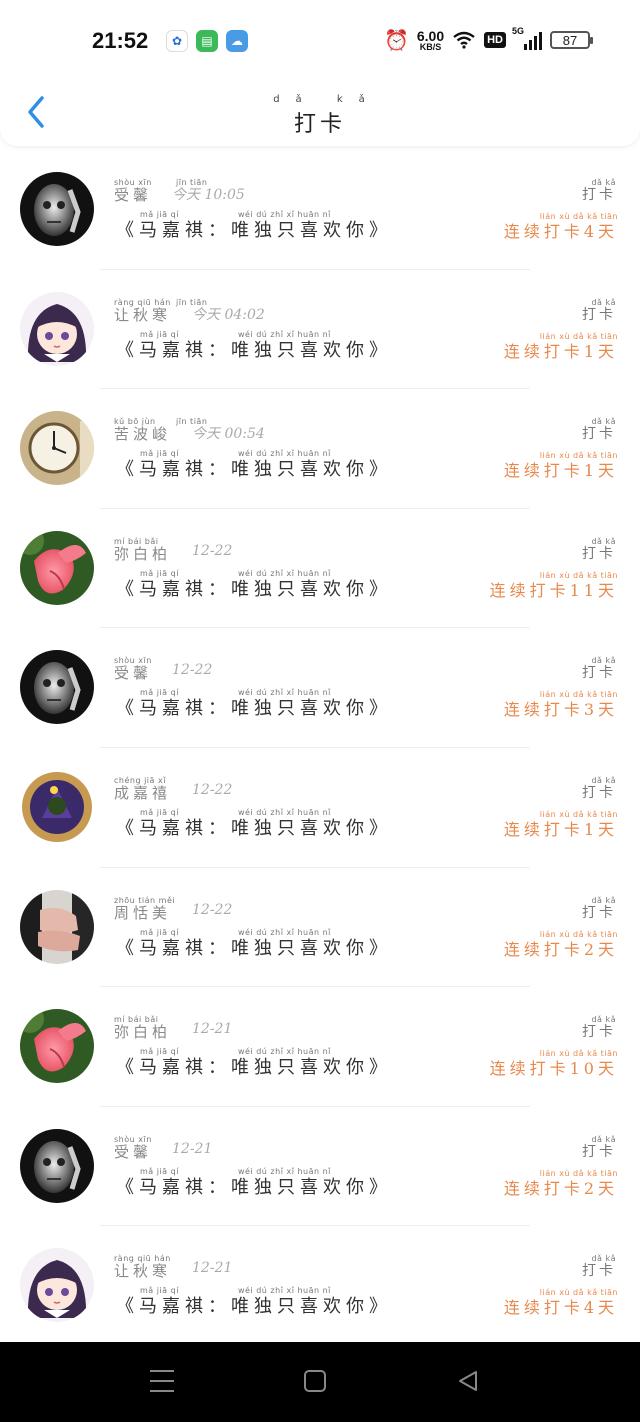  I want to click on net-speed: 6.00 KB/S, so click(430, 40).